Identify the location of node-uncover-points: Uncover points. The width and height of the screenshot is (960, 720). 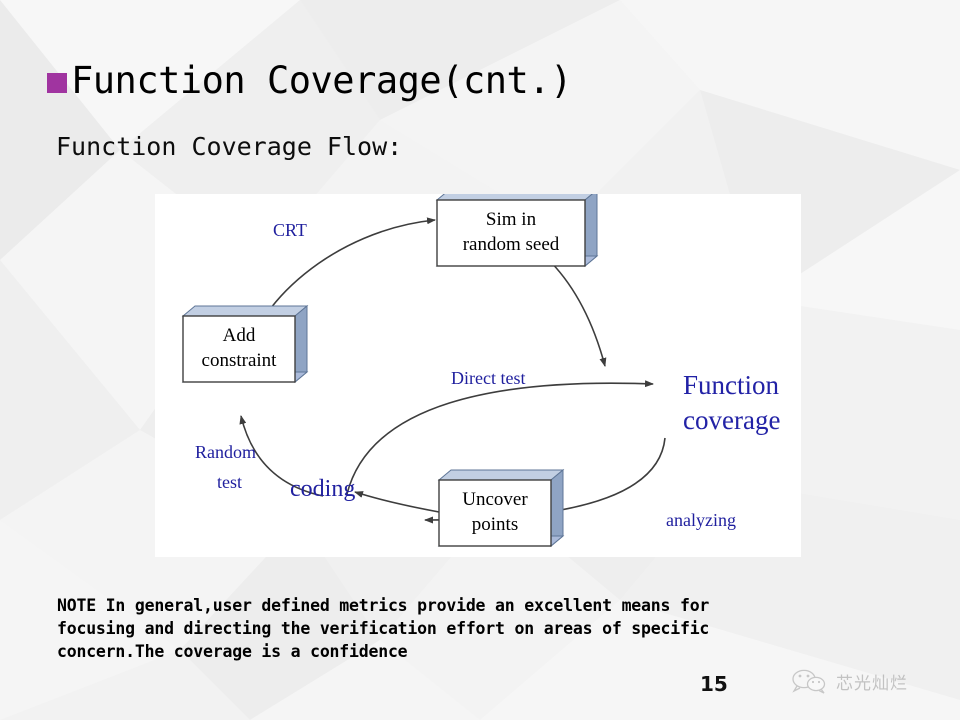
(501, 508).